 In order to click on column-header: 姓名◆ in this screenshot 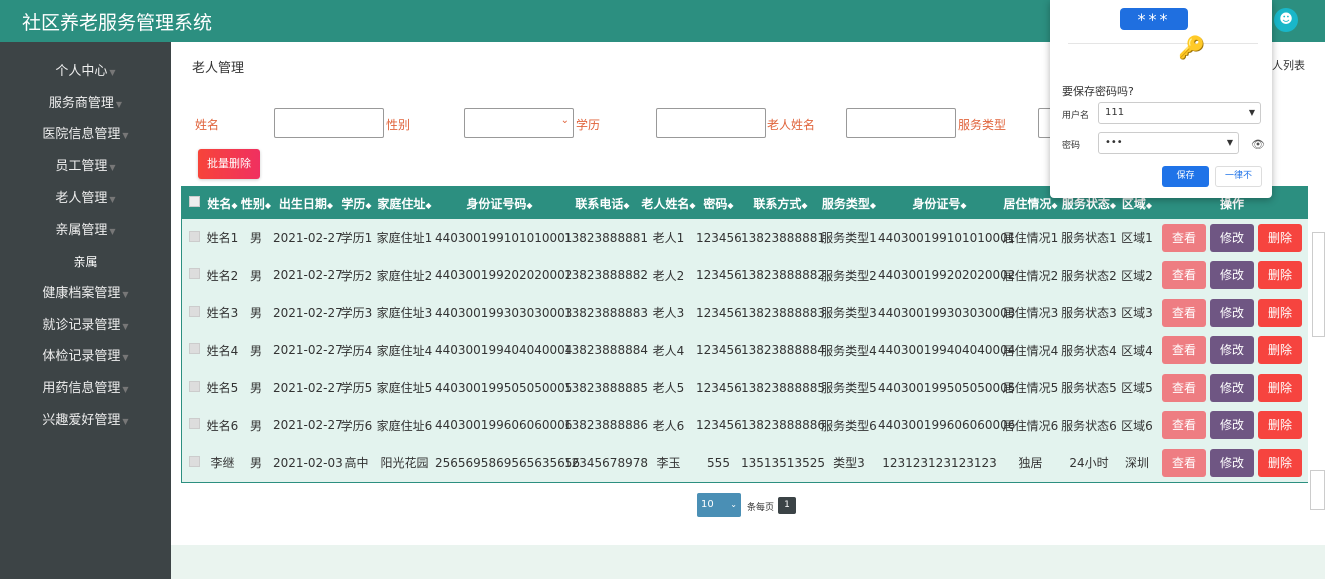, I will do `click(222, 203)`.